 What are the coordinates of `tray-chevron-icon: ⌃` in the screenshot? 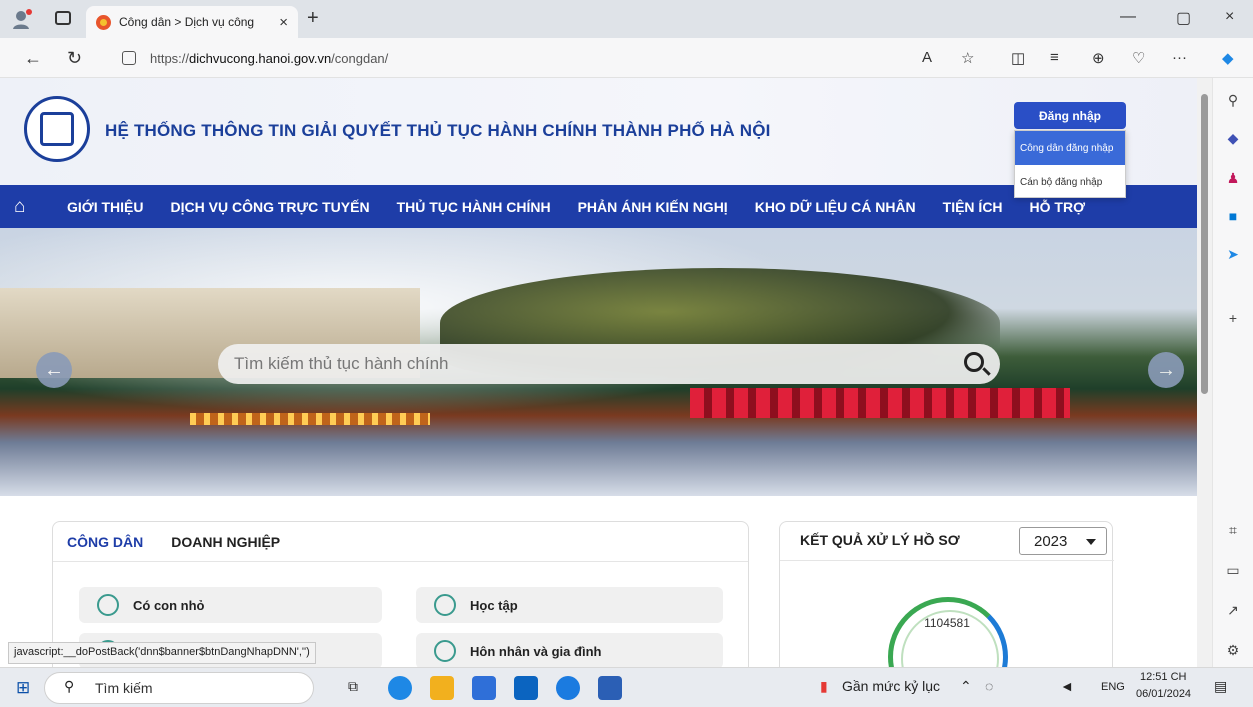 It's located at (966, 686).